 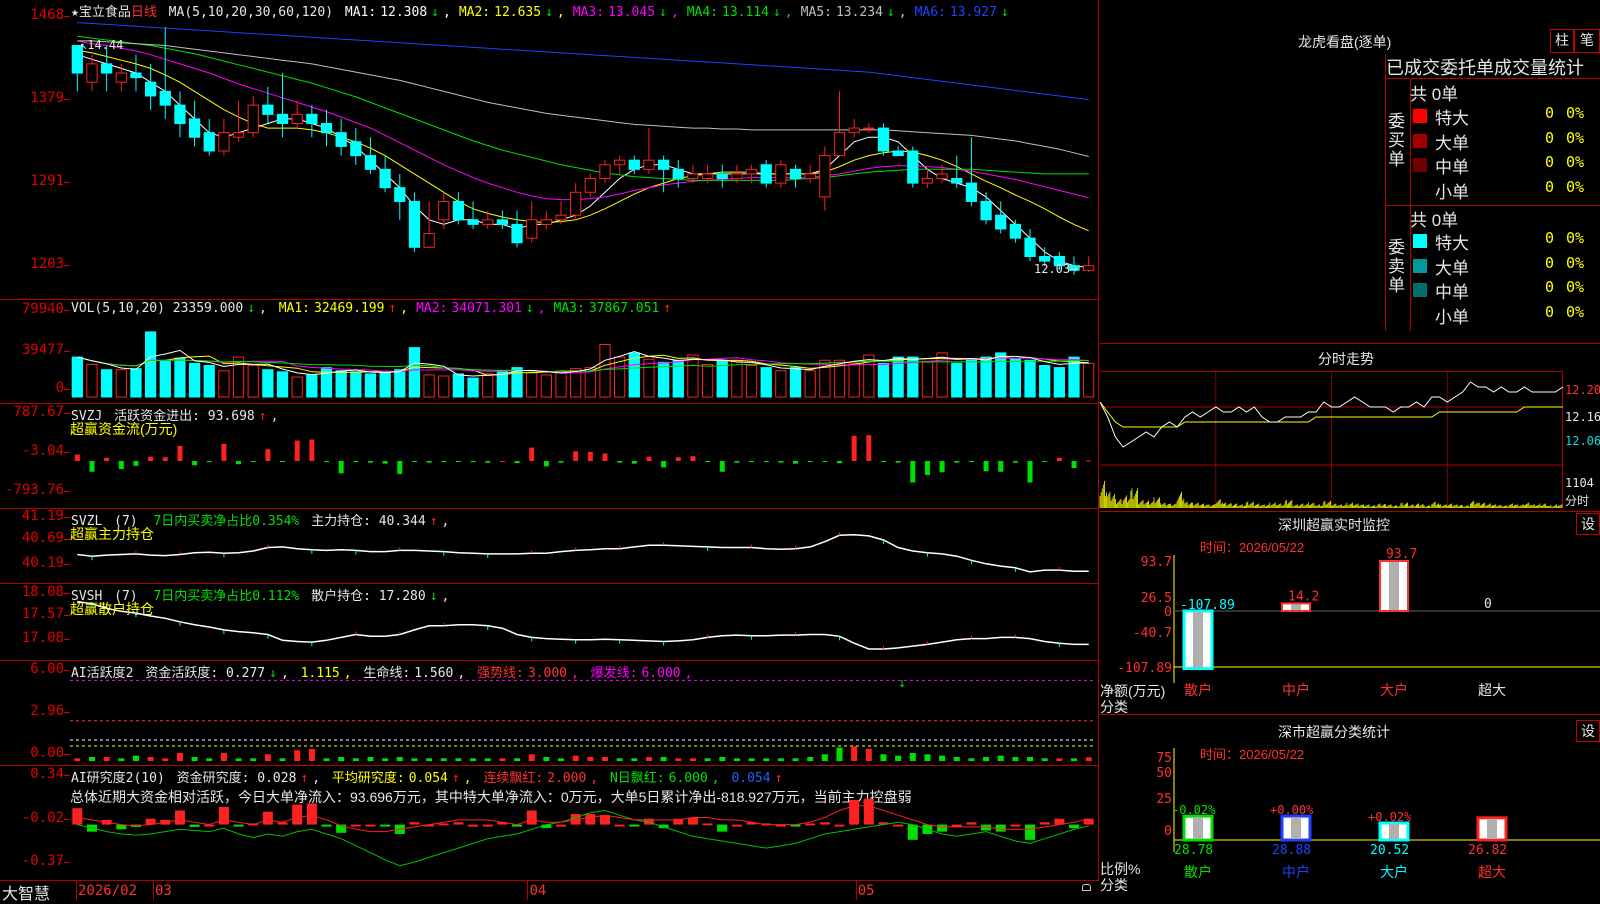 What do you see at coordinates (26, 892) in the screenshot?
I see `brand-label: 大智慧` at bounding box center [26, 892].